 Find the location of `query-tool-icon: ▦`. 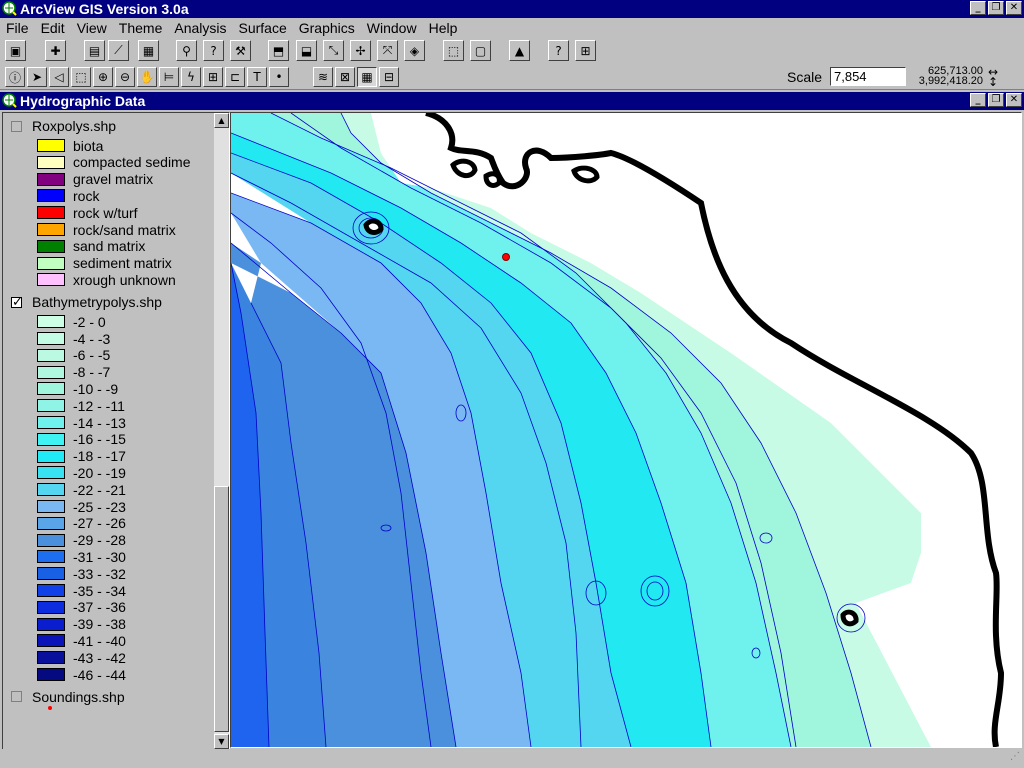

query-tool-icon: ▦ is located at coordinates (367, 77).